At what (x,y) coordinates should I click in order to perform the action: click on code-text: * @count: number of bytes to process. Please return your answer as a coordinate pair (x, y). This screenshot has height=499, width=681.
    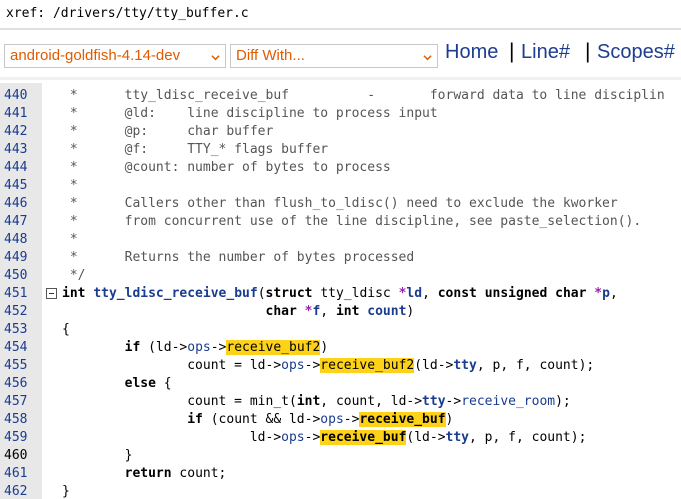
    Looking at the image, I should click on (226, 167).